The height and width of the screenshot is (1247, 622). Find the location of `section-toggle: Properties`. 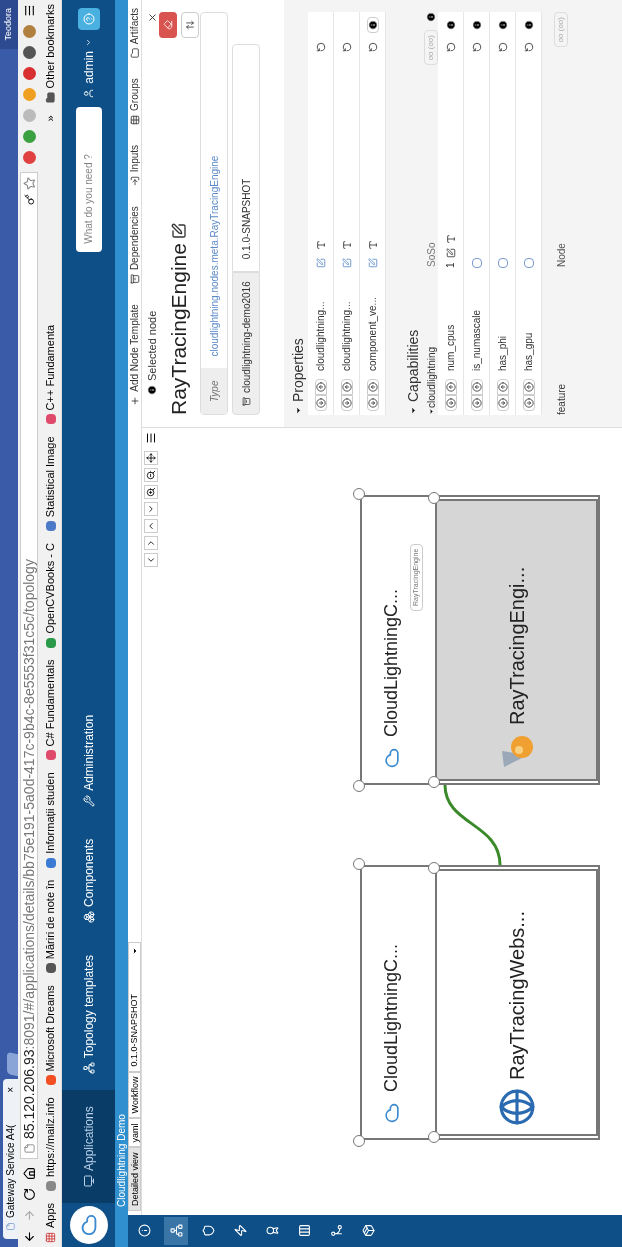

section-toggle: Properties is located at coordinates (298, 376).